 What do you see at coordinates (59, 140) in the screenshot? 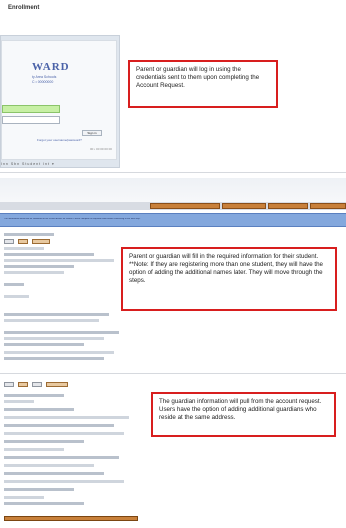
I see `forgot-password-link: Forgot your username/password?` at bounding box center [59, 140].